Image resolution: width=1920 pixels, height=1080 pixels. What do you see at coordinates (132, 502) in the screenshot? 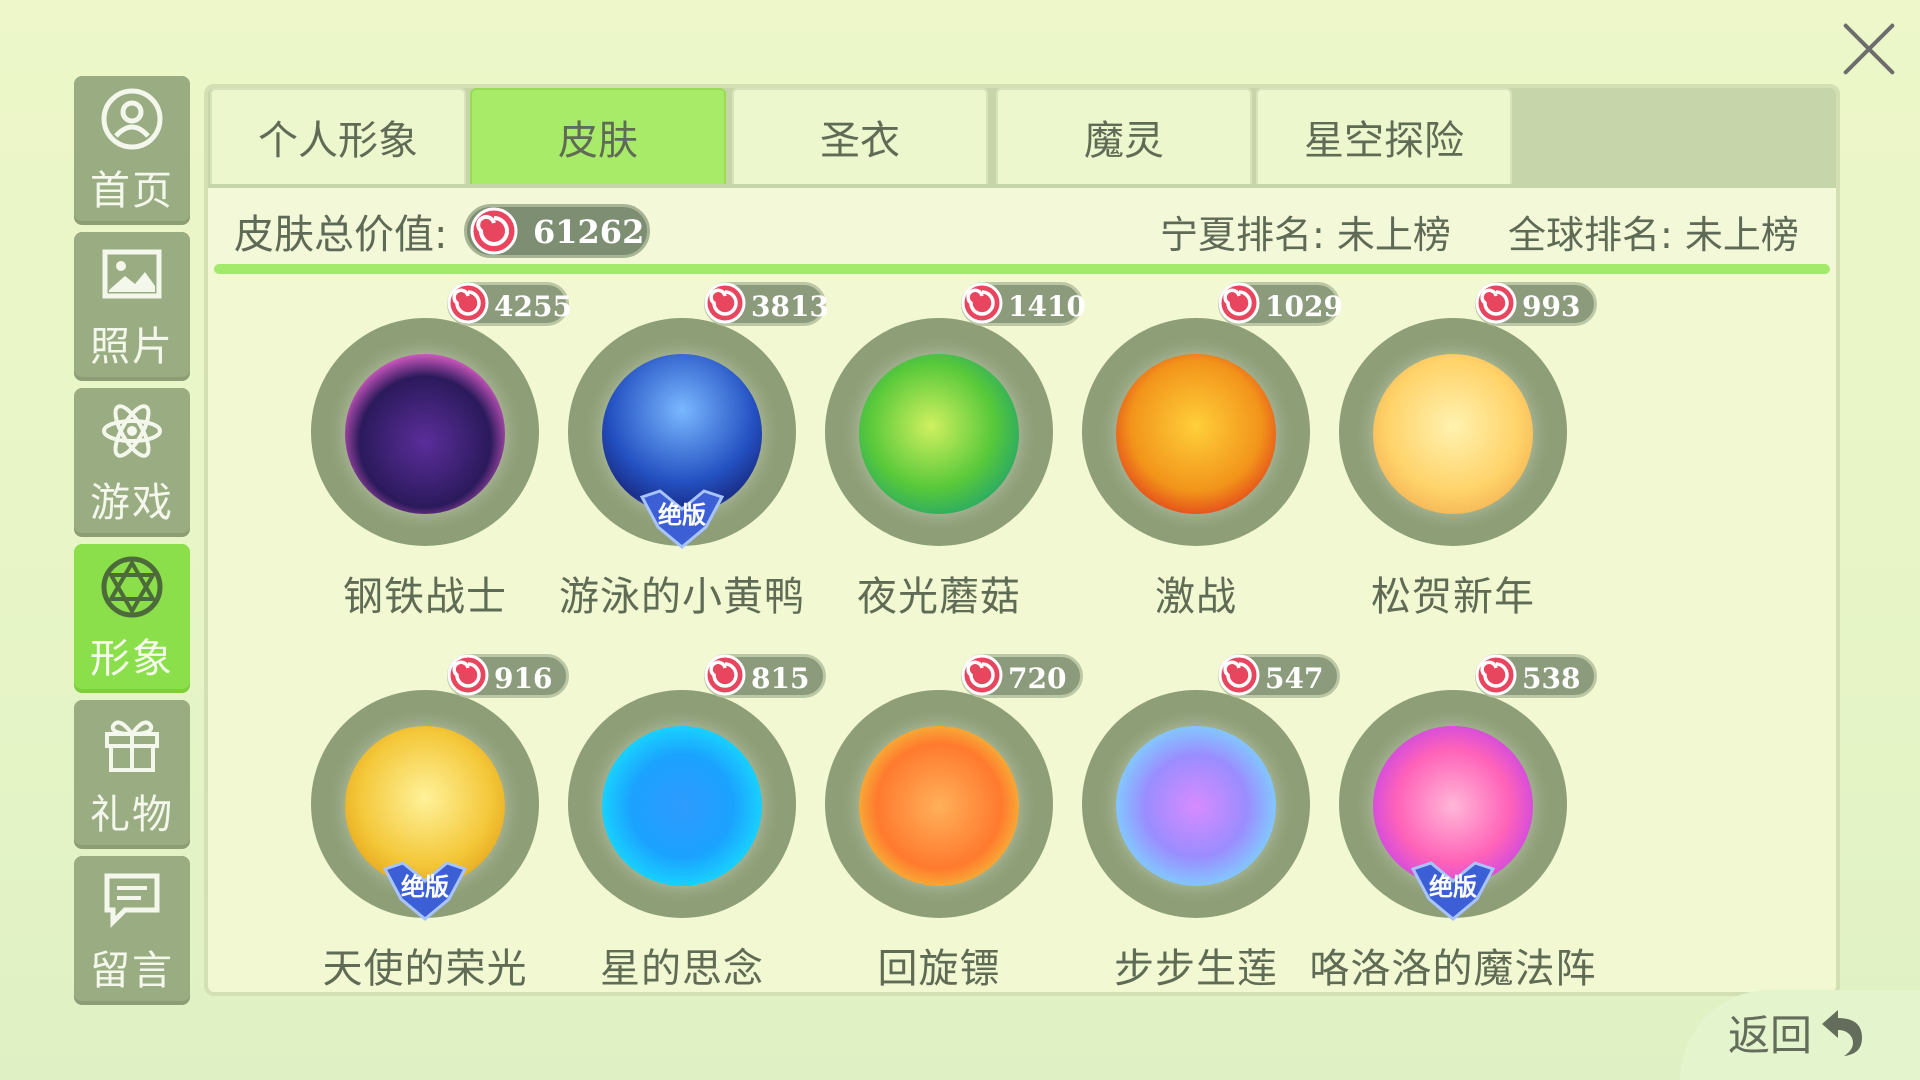
I see `sidebar-item-label: 游戏` at bounding box center [132, 502].